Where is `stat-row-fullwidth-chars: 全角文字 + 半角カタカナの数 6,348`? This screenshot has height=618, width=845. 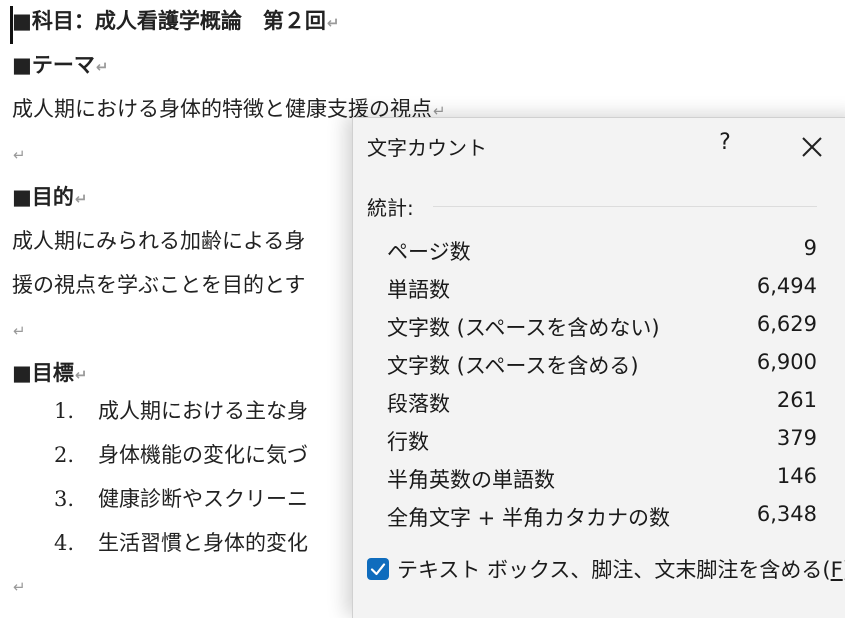
stat-row-fullwidth-chars: 全角文字 + 半角カタカナの数 6,348 is located at coordinates (602, 516).